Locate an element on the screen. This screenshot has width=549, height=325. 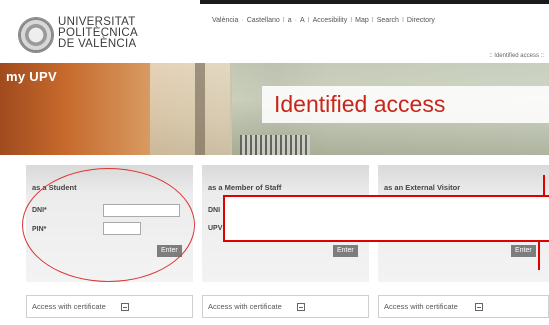
staff-certificate-access: Access with certificate is located at coordinates (285, 306).